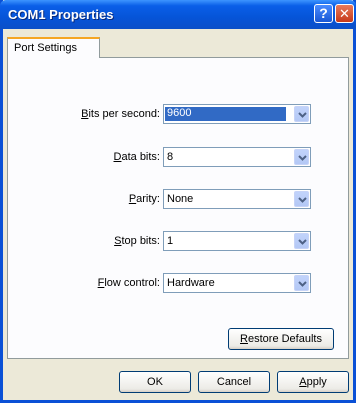 This screenshot has height=403, width=356. Describe the element at coordinates (237, 157) in the screenshot. I see `data-bits-select: 8` at that location.